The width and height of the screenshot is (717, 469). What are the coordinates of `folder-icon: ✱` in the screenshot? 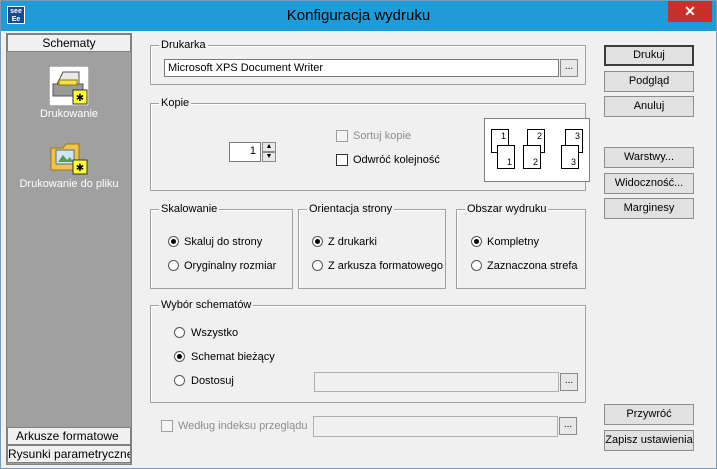 It's located at (69, 159).